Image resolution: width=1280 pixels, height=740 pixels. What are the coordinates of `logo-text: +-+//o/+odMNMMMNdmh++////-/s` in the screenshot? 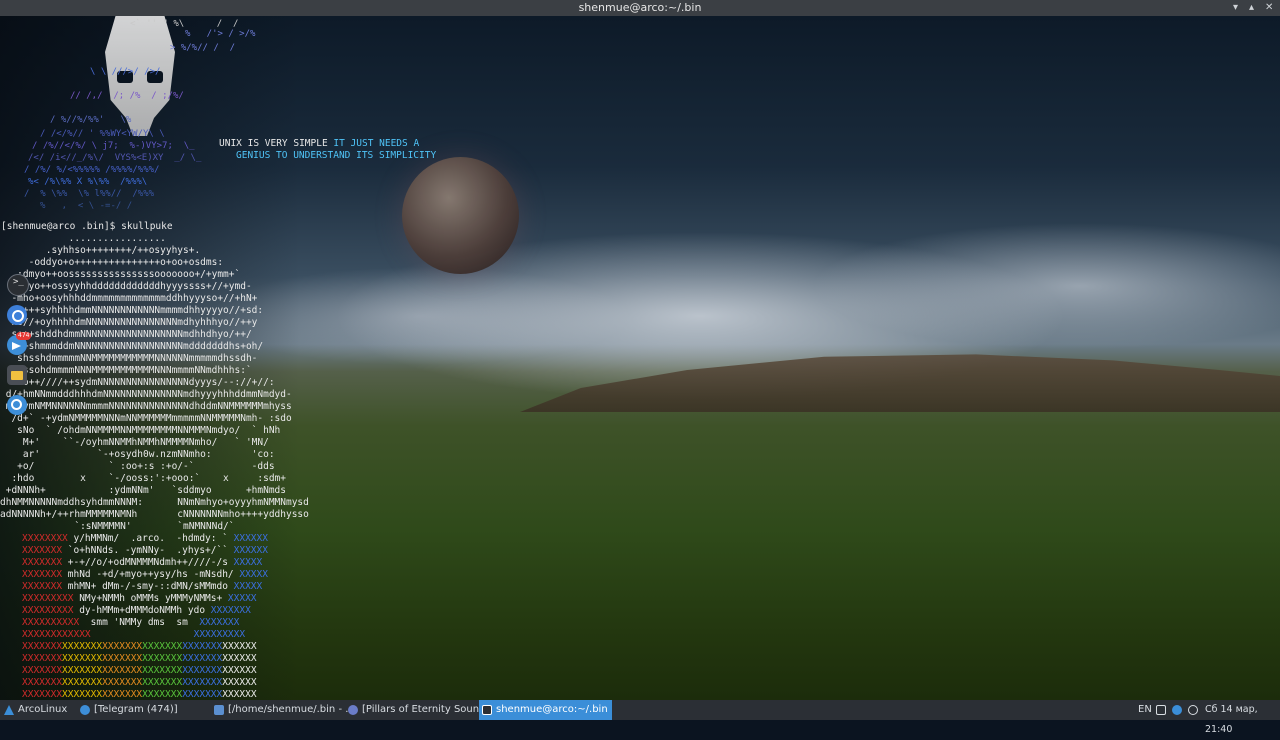 It's located at (148, 562).